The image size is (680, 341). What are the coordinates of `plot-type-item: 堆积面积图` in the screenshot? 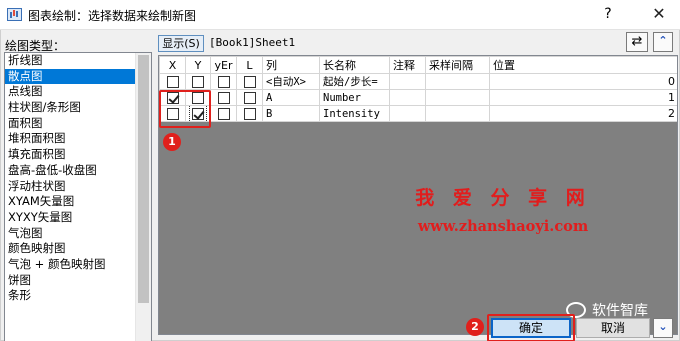 It's located at (70, 139).